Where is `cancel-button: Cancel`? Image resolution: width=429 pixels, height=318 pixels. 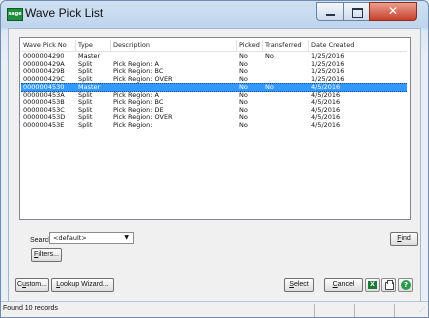
cancel-button: Cancel is located at coordinates (343, 285).